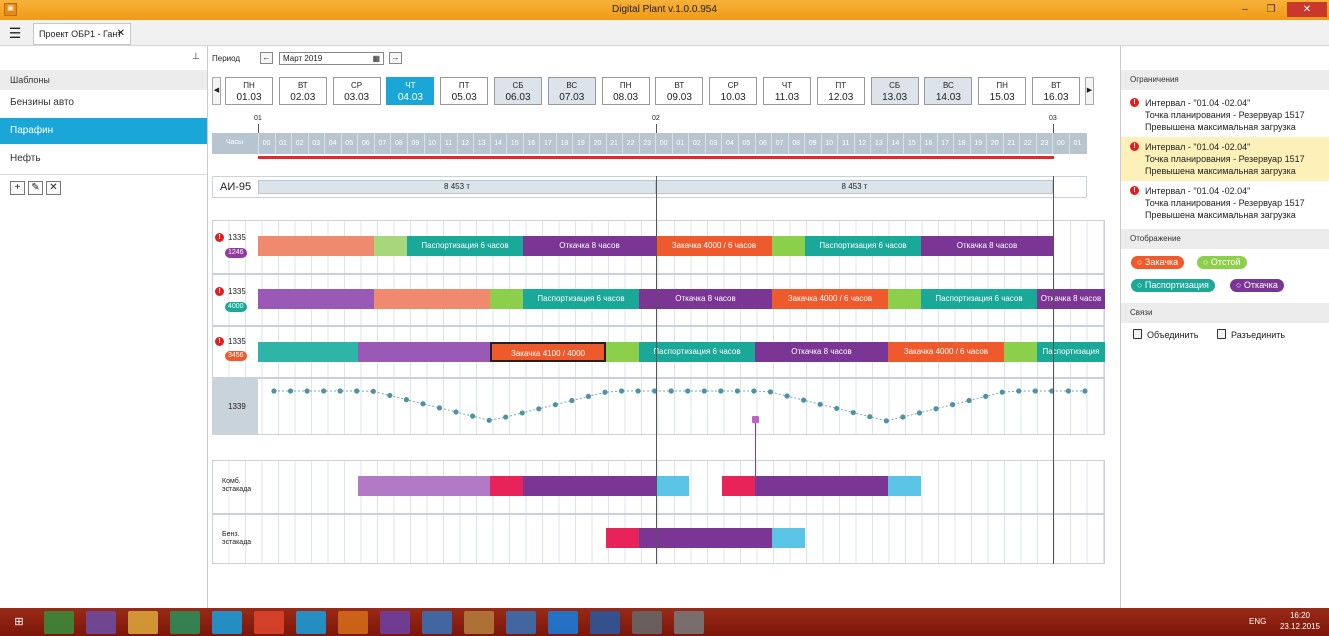 The width and height of the screenshot is (1329, 636). I want to click on period-input: Март 2019 ▦, so click(331, 58).